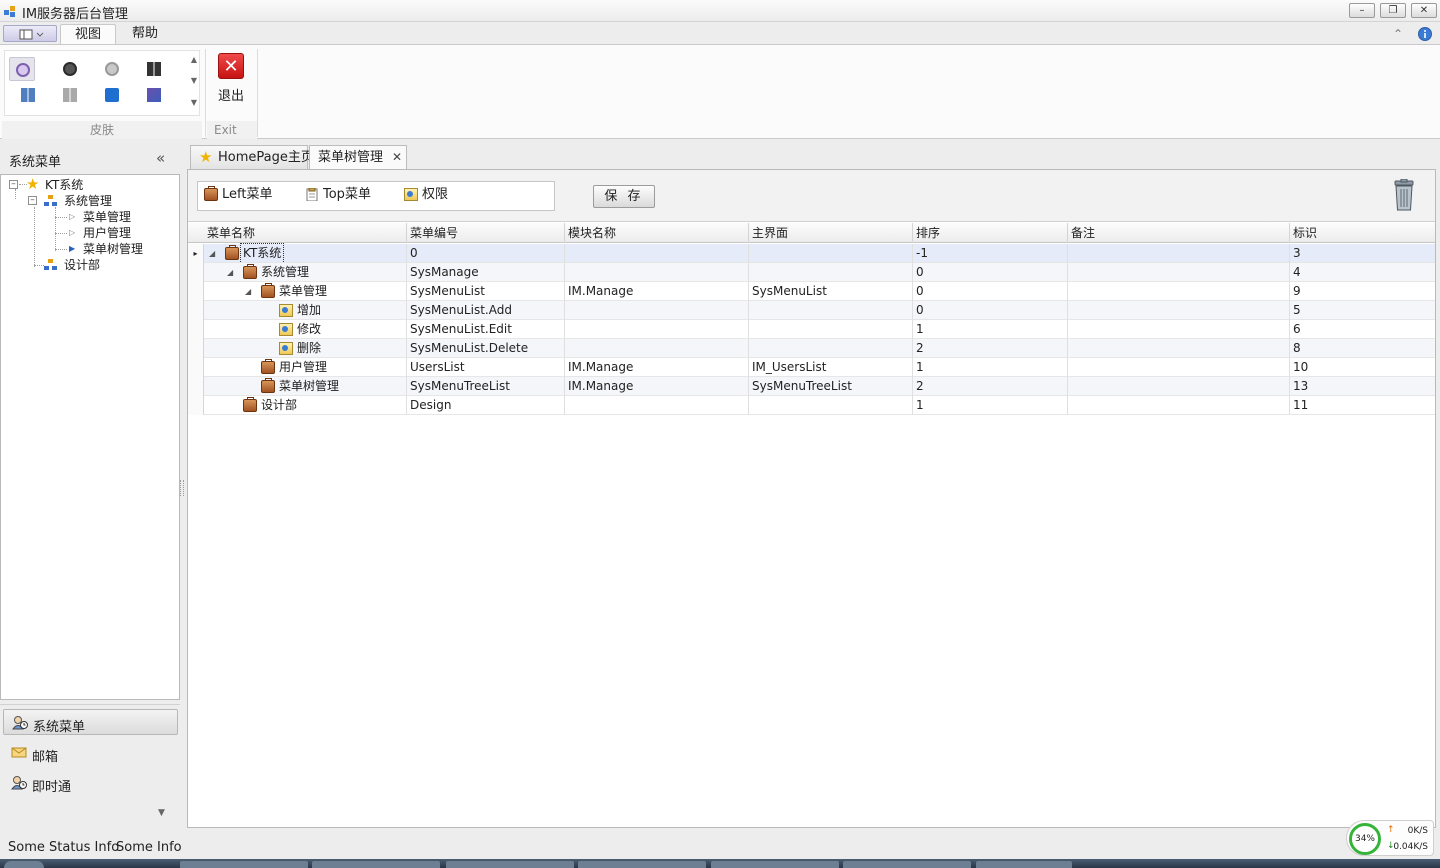 The width and height of the screenshot is (1440, 868). What do you see at coordinates (1362, 272) in the screenshot?
I see `cell-id: 4` at bounding box center [1362, 272].